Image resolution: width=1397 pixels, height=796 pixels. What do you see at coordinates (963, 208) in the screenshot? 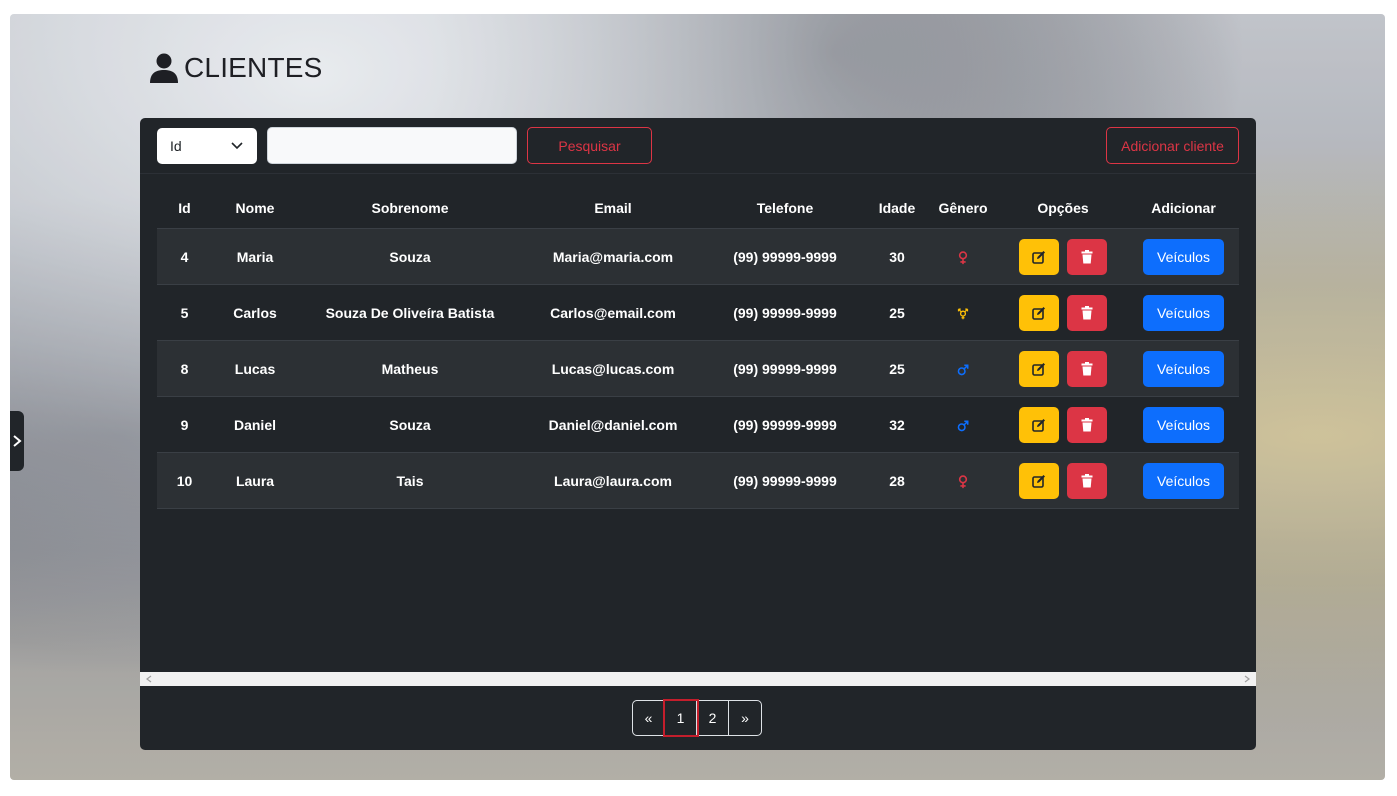
I see `column-header-genero: Gênero` at bounding box center [963, 208].